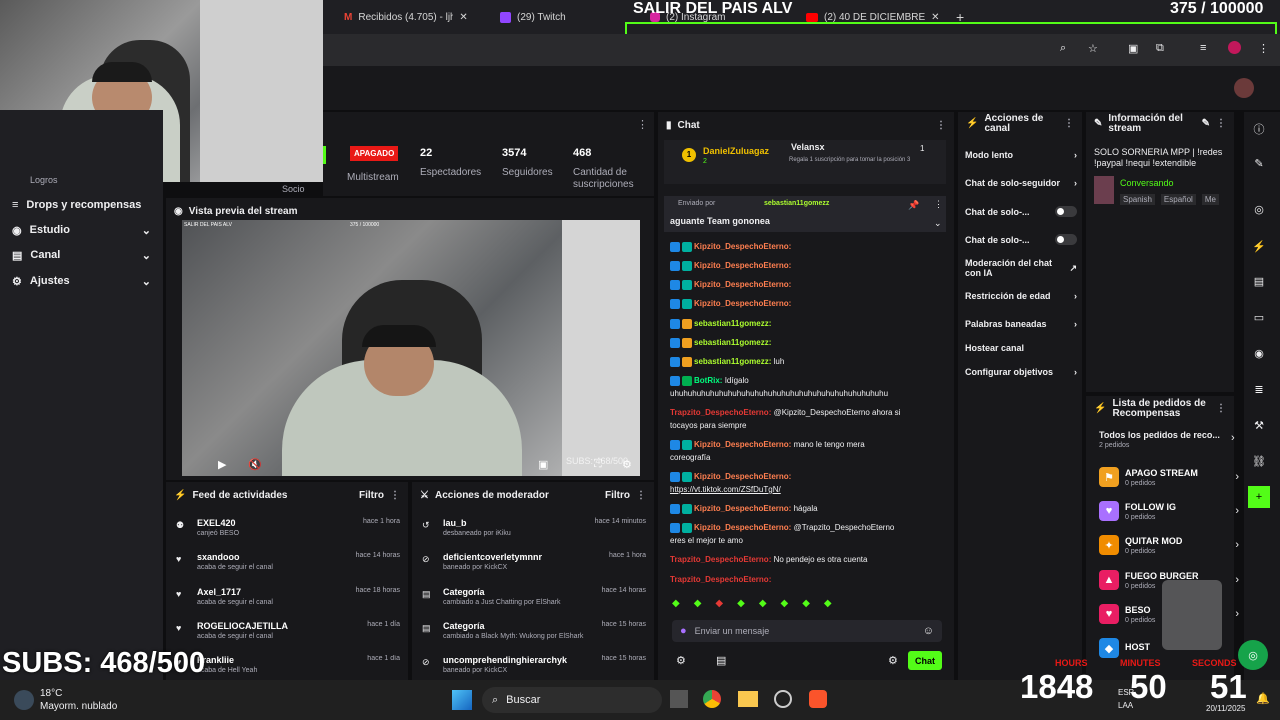  What do you see at coordinates (1021, 372) in the screenshot?
I see `action-goals: Configurar objetivos ›` at bounding box center [1021, 372].